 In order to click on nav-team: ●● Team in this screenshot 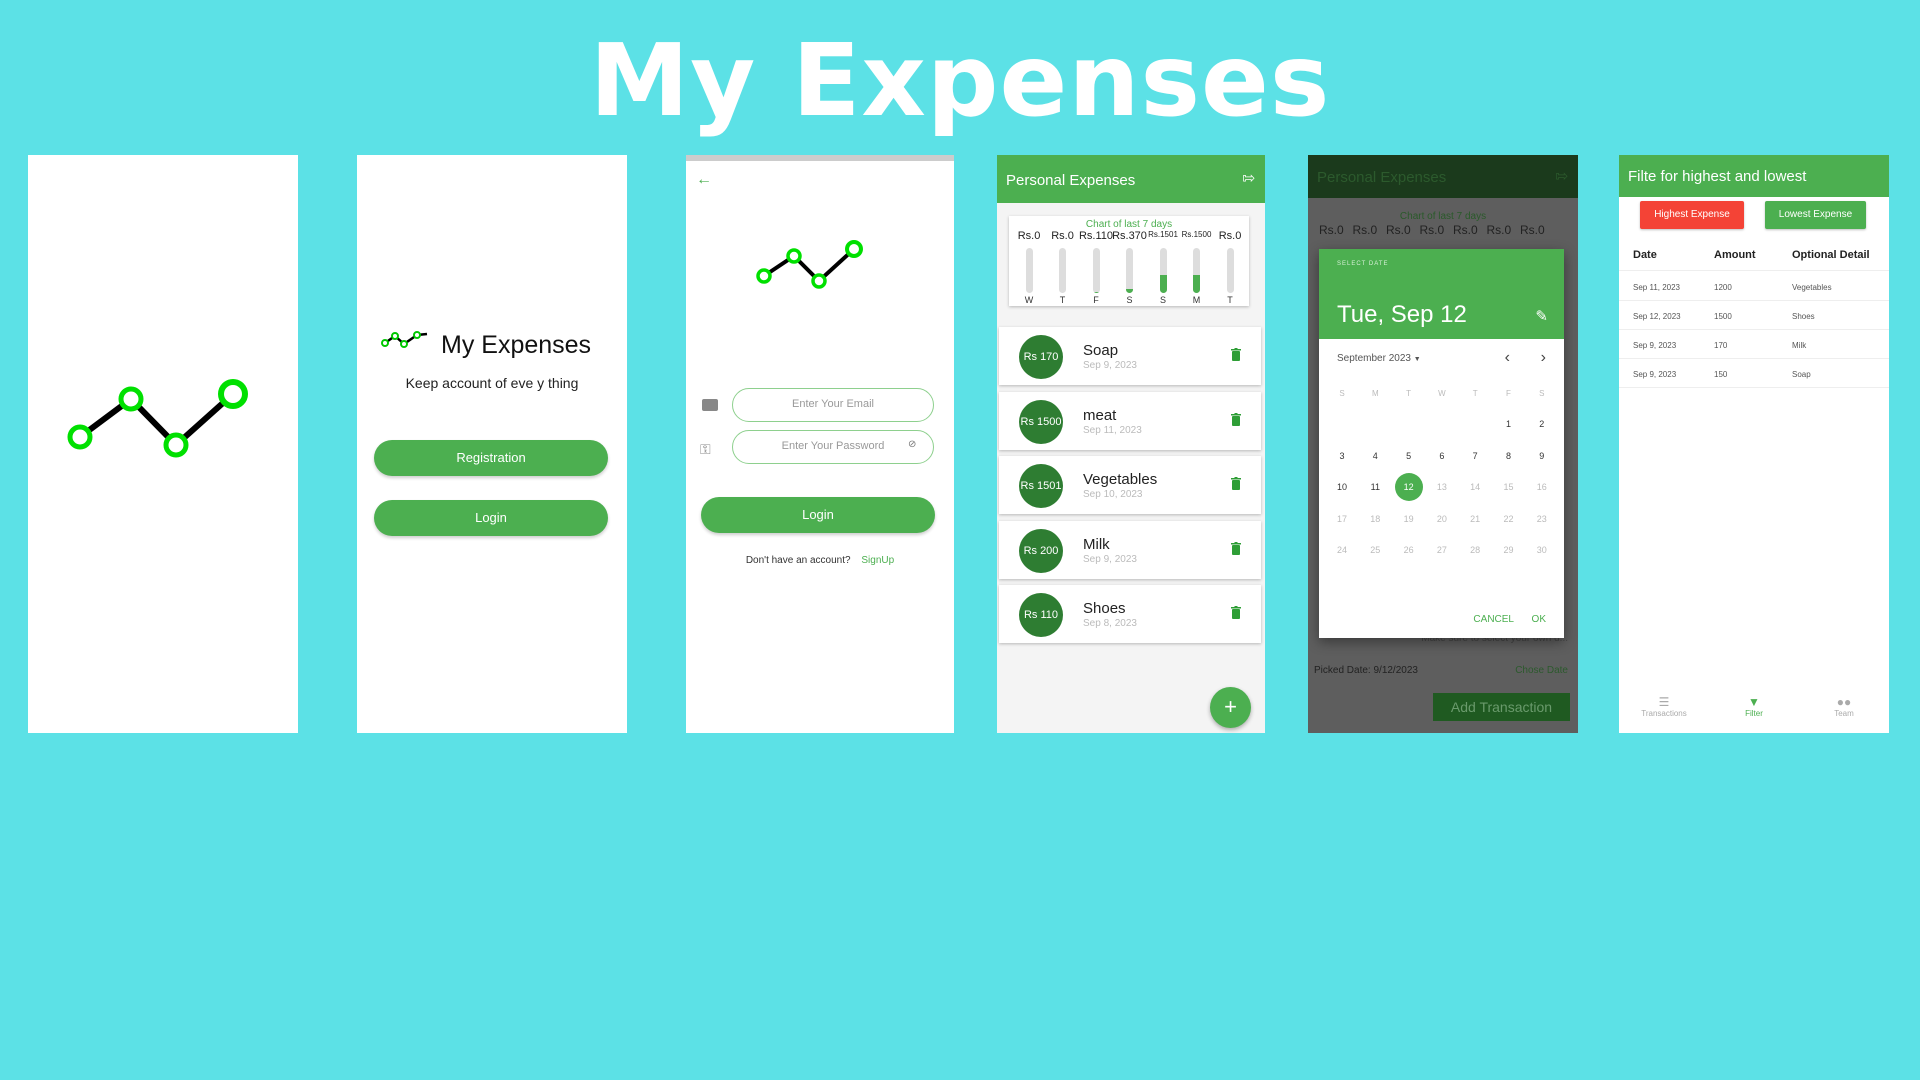, I will do `click(1844, 706)`.